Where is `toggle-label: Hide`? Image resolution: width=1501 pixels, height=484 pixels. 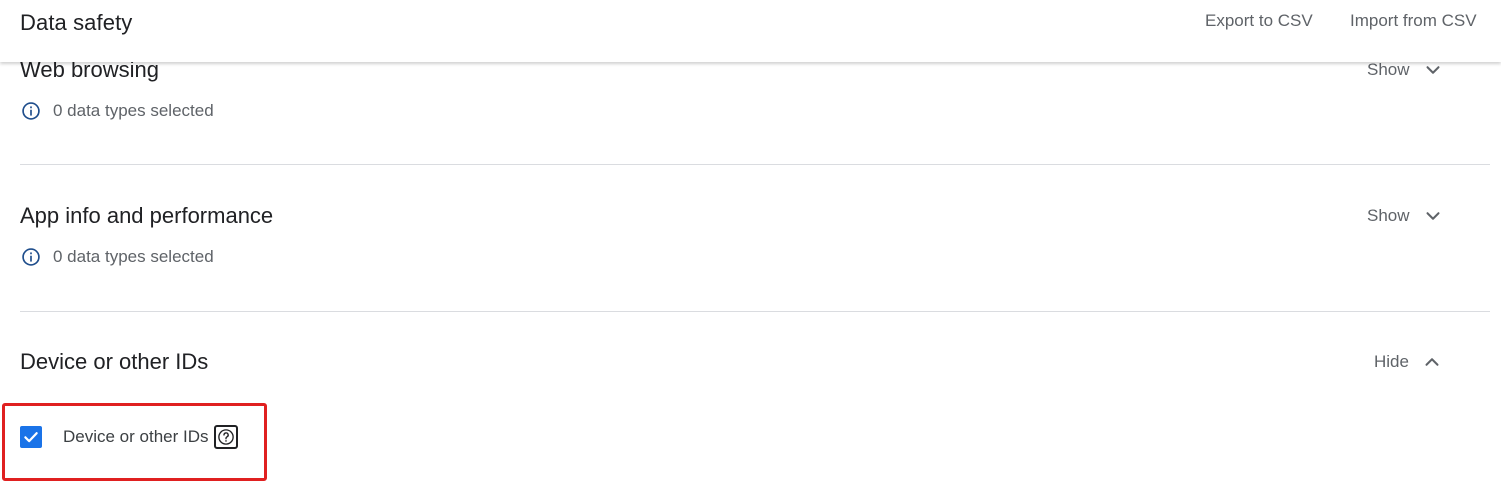 toggle-label: Hide is located at coordinates (1391, 361).